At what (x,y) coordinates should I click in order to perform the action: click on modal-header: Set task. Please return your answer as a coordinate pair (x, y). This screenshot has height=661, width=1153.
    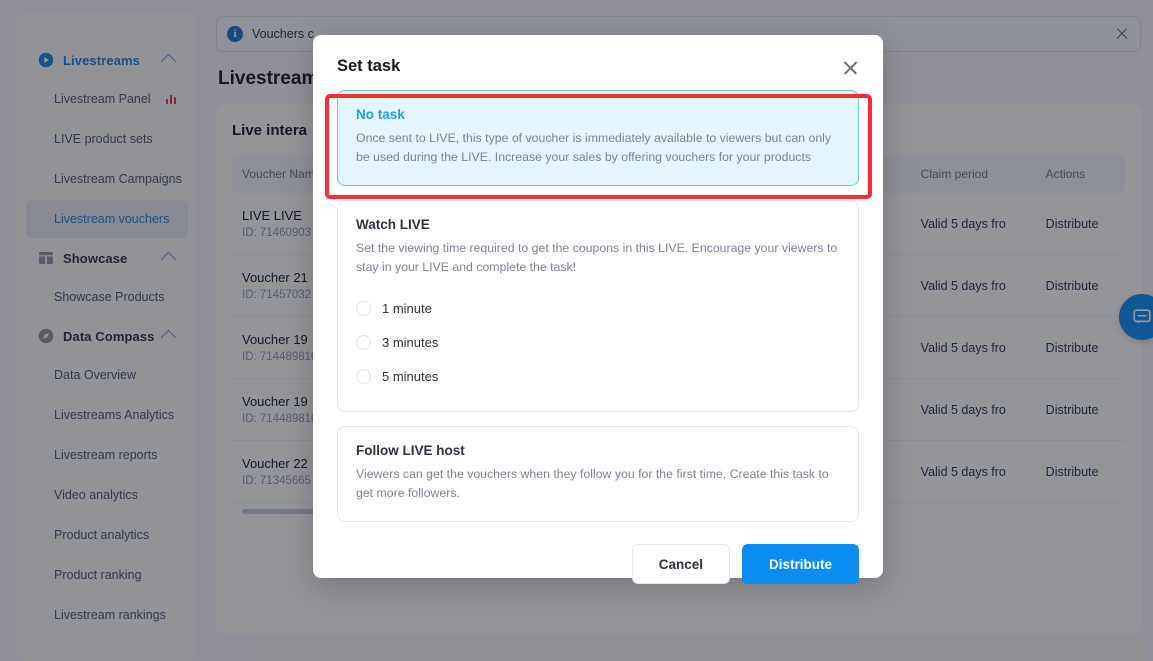
    Looking at the image, I should click on (598, 66).